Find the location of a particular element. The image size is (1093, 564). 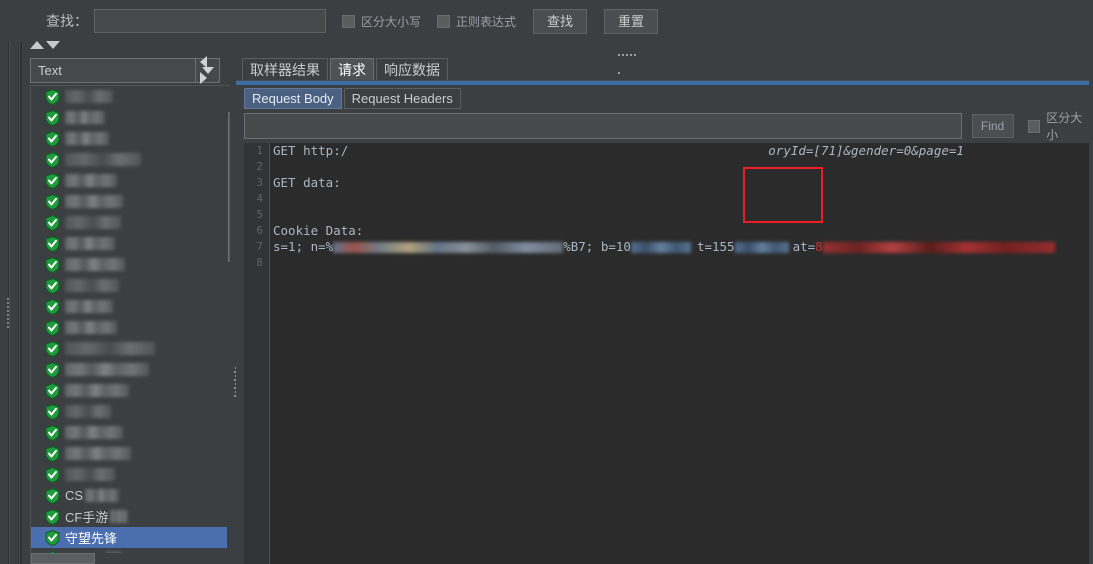

request-subtabs: Request Body Request Headers is located at coordinates (353, 98).